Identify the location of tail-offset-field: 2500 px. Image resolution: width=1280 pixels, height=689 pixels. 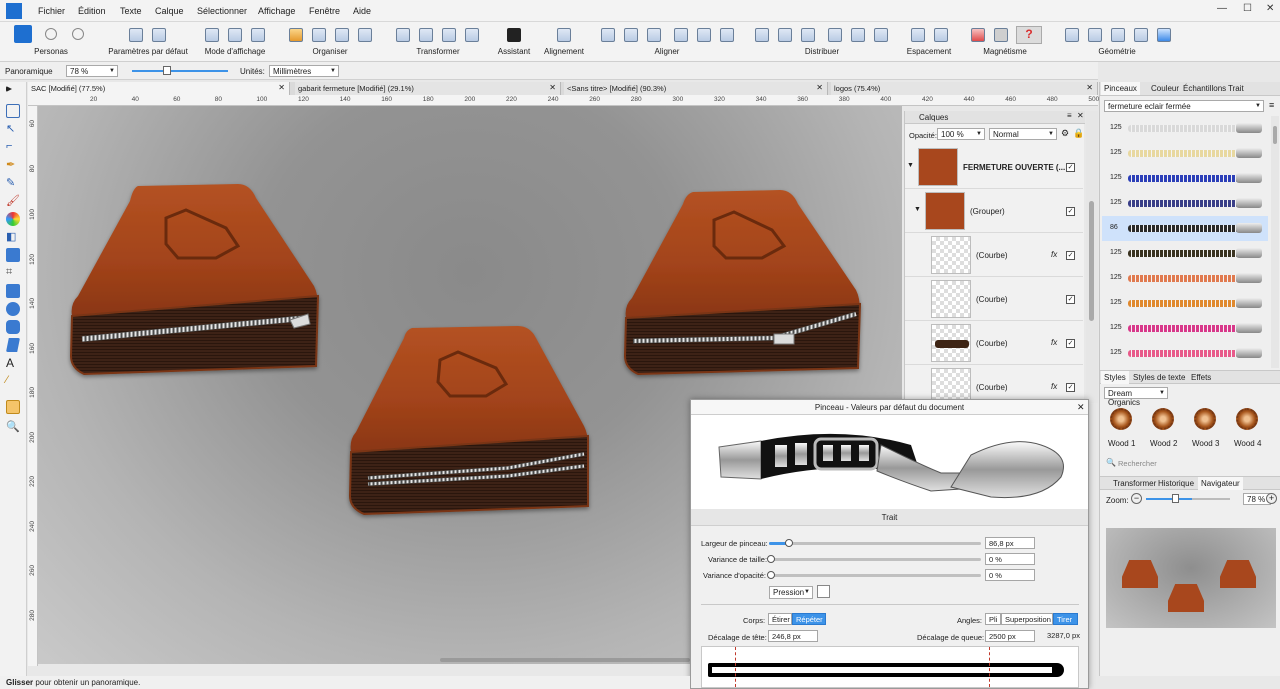
(1010, 636).